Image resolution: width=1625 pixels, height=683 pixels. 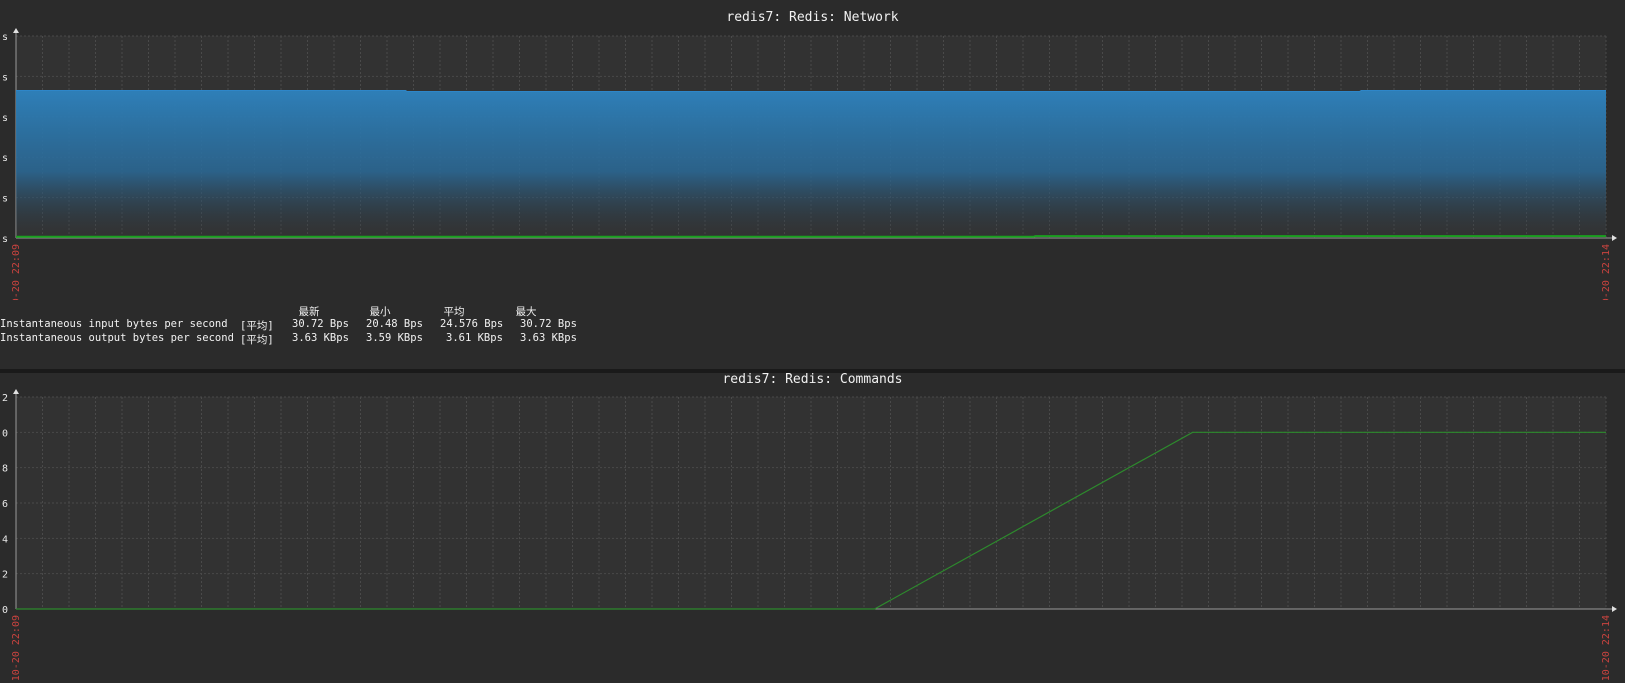 What do you see at coordinates (117, 338) in the screenshot?
I see `legend-series-name: Instantaneous output bytes per second` at bounding box center [117, 338].